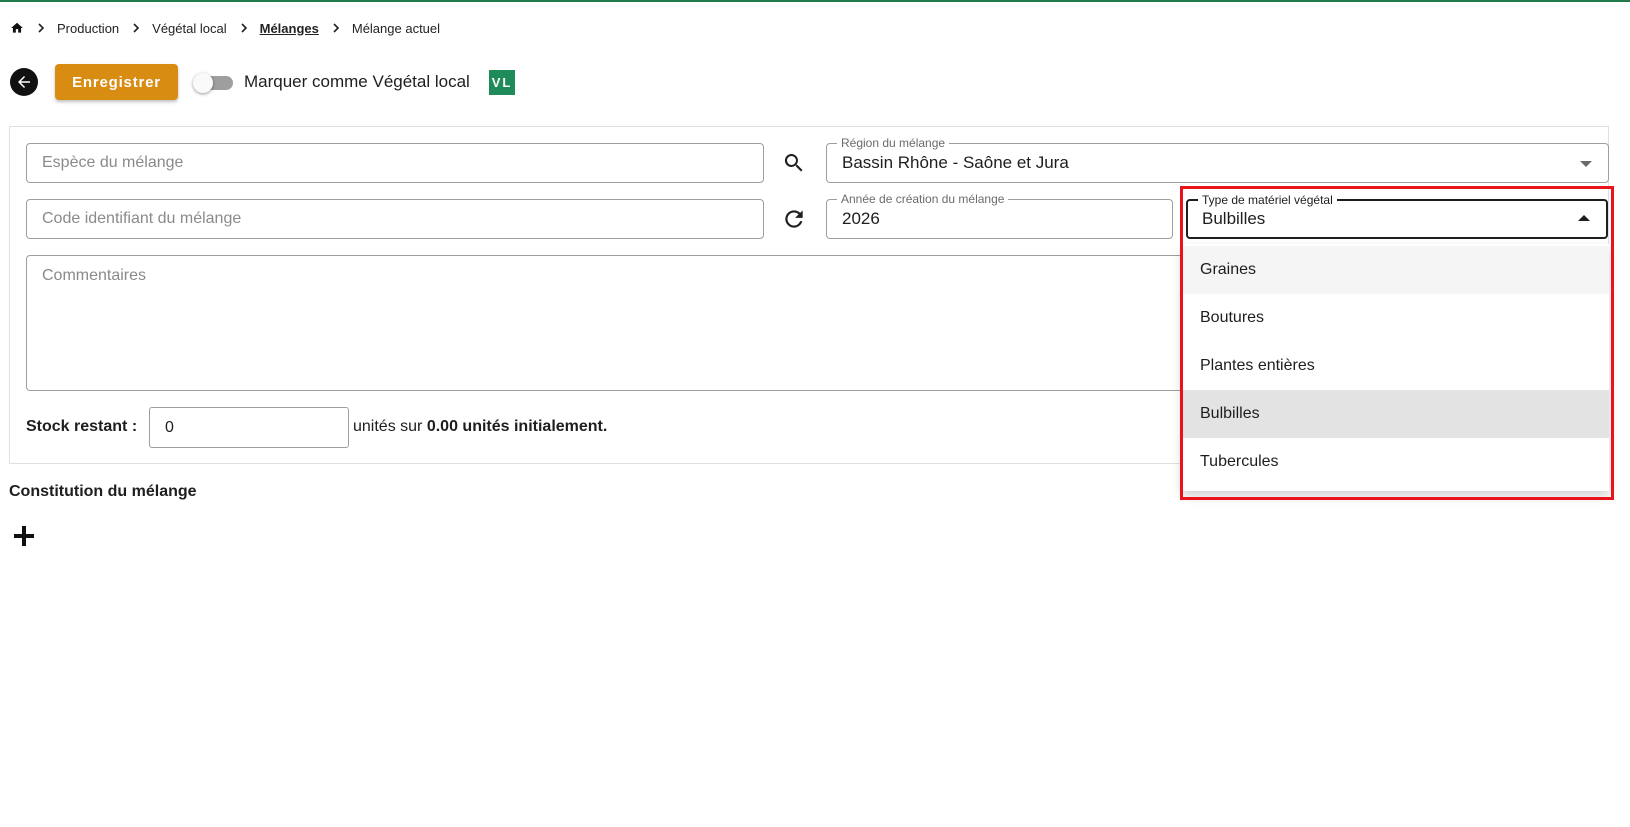 Image resolution: width=1630 pixels, height=827 pixels. I want to click on refresh-icon, so click(794, 219).